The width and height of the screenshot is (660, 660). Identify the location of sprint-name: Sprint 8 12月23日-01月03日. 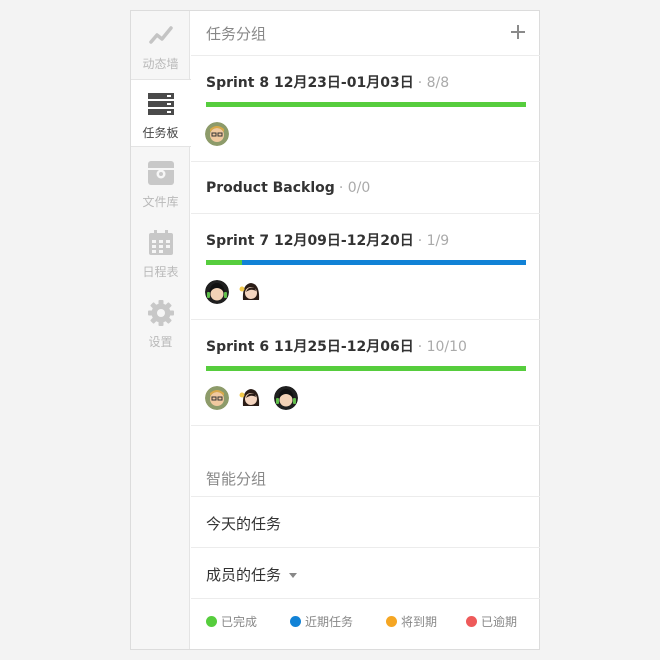
(310, 83).